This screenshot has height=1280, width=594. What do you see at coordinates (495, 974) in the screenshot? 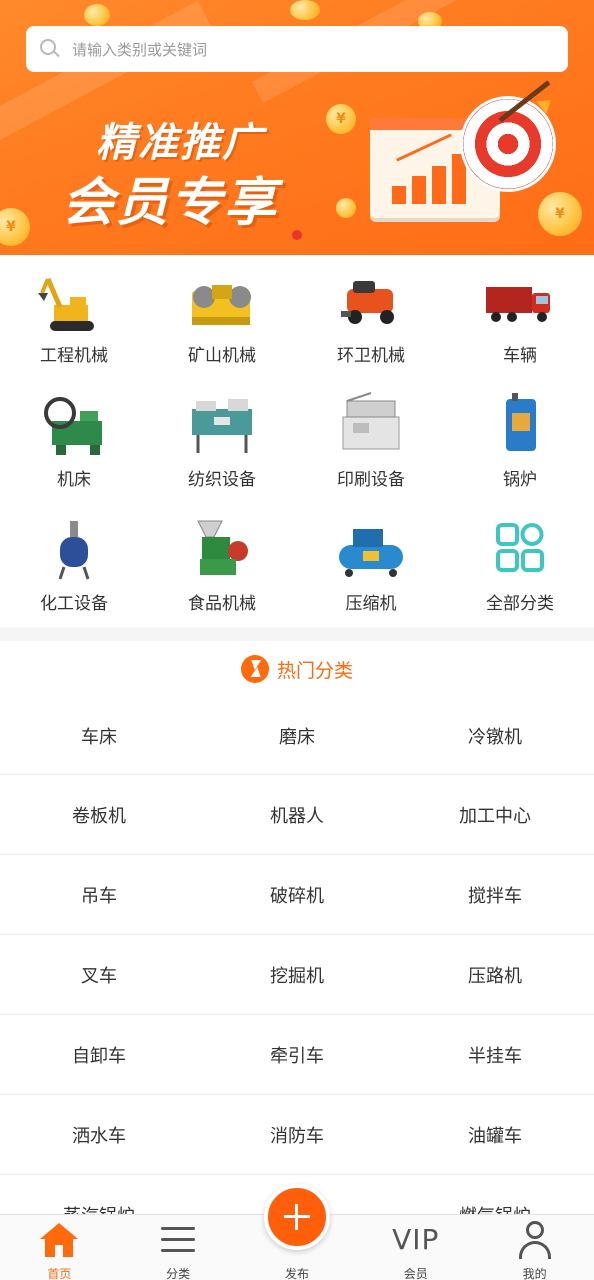
I see `hot-category-item: 压路机` at bounding box center [495, 974].